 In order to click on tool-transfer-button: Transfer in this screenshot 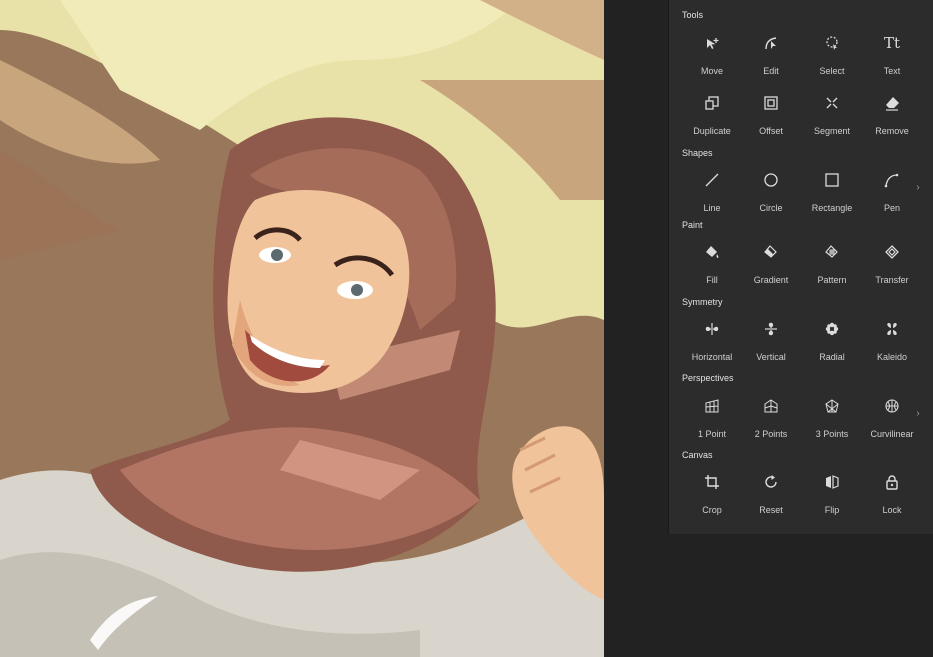, I will do `click(892, 271)`.